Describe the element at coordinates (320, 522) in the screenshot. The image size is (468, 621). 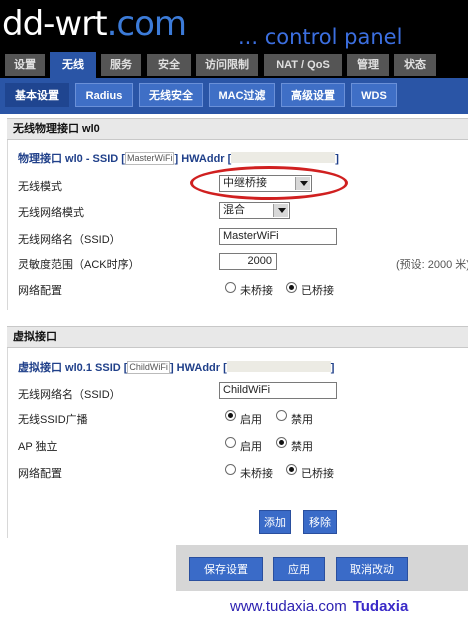
I see `remove-button: 移除` at that location.